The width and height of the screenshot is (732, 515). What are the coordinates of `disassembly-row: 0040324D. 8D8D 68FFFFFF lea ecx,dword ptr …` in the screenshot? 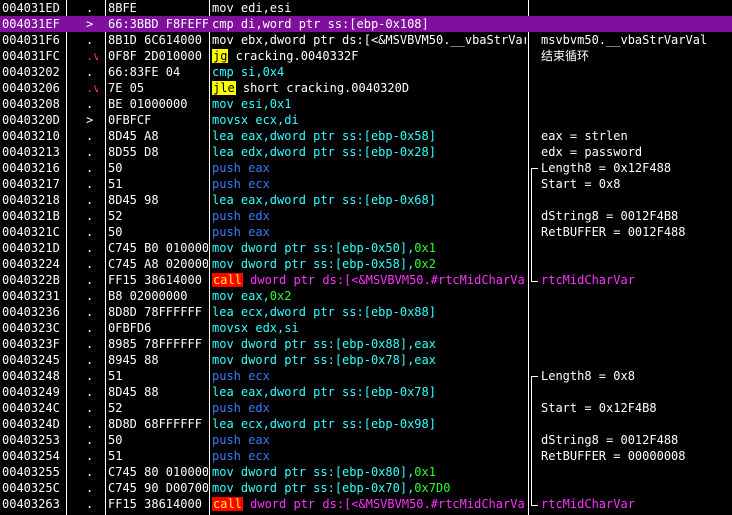 It's located at (366, 424).